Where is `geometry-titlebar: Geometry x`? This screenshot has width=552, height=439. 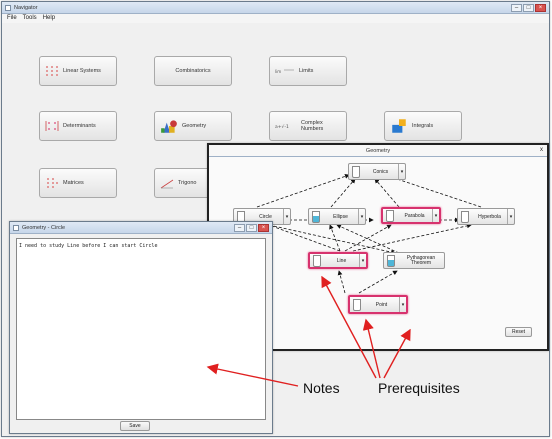
geometry-titlebar: Geometry x is located at coordinates (378, 151).